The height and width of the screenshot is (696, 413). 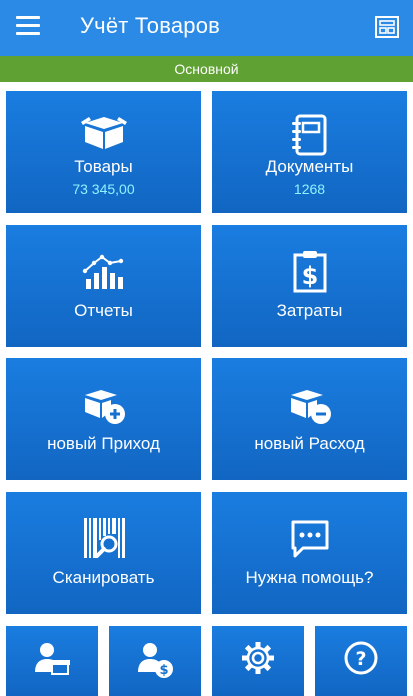 I want to click on customers-button: $, so click(x=155, y=661).